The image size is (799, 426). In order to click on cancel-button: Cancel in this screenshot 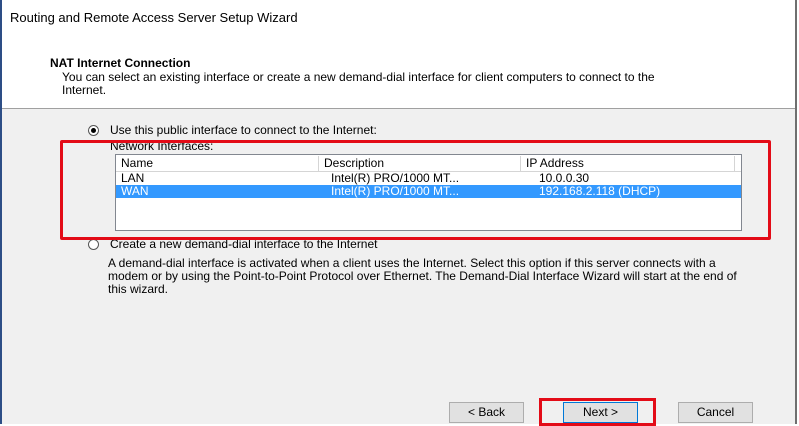, I will do `click(715, 412)`.